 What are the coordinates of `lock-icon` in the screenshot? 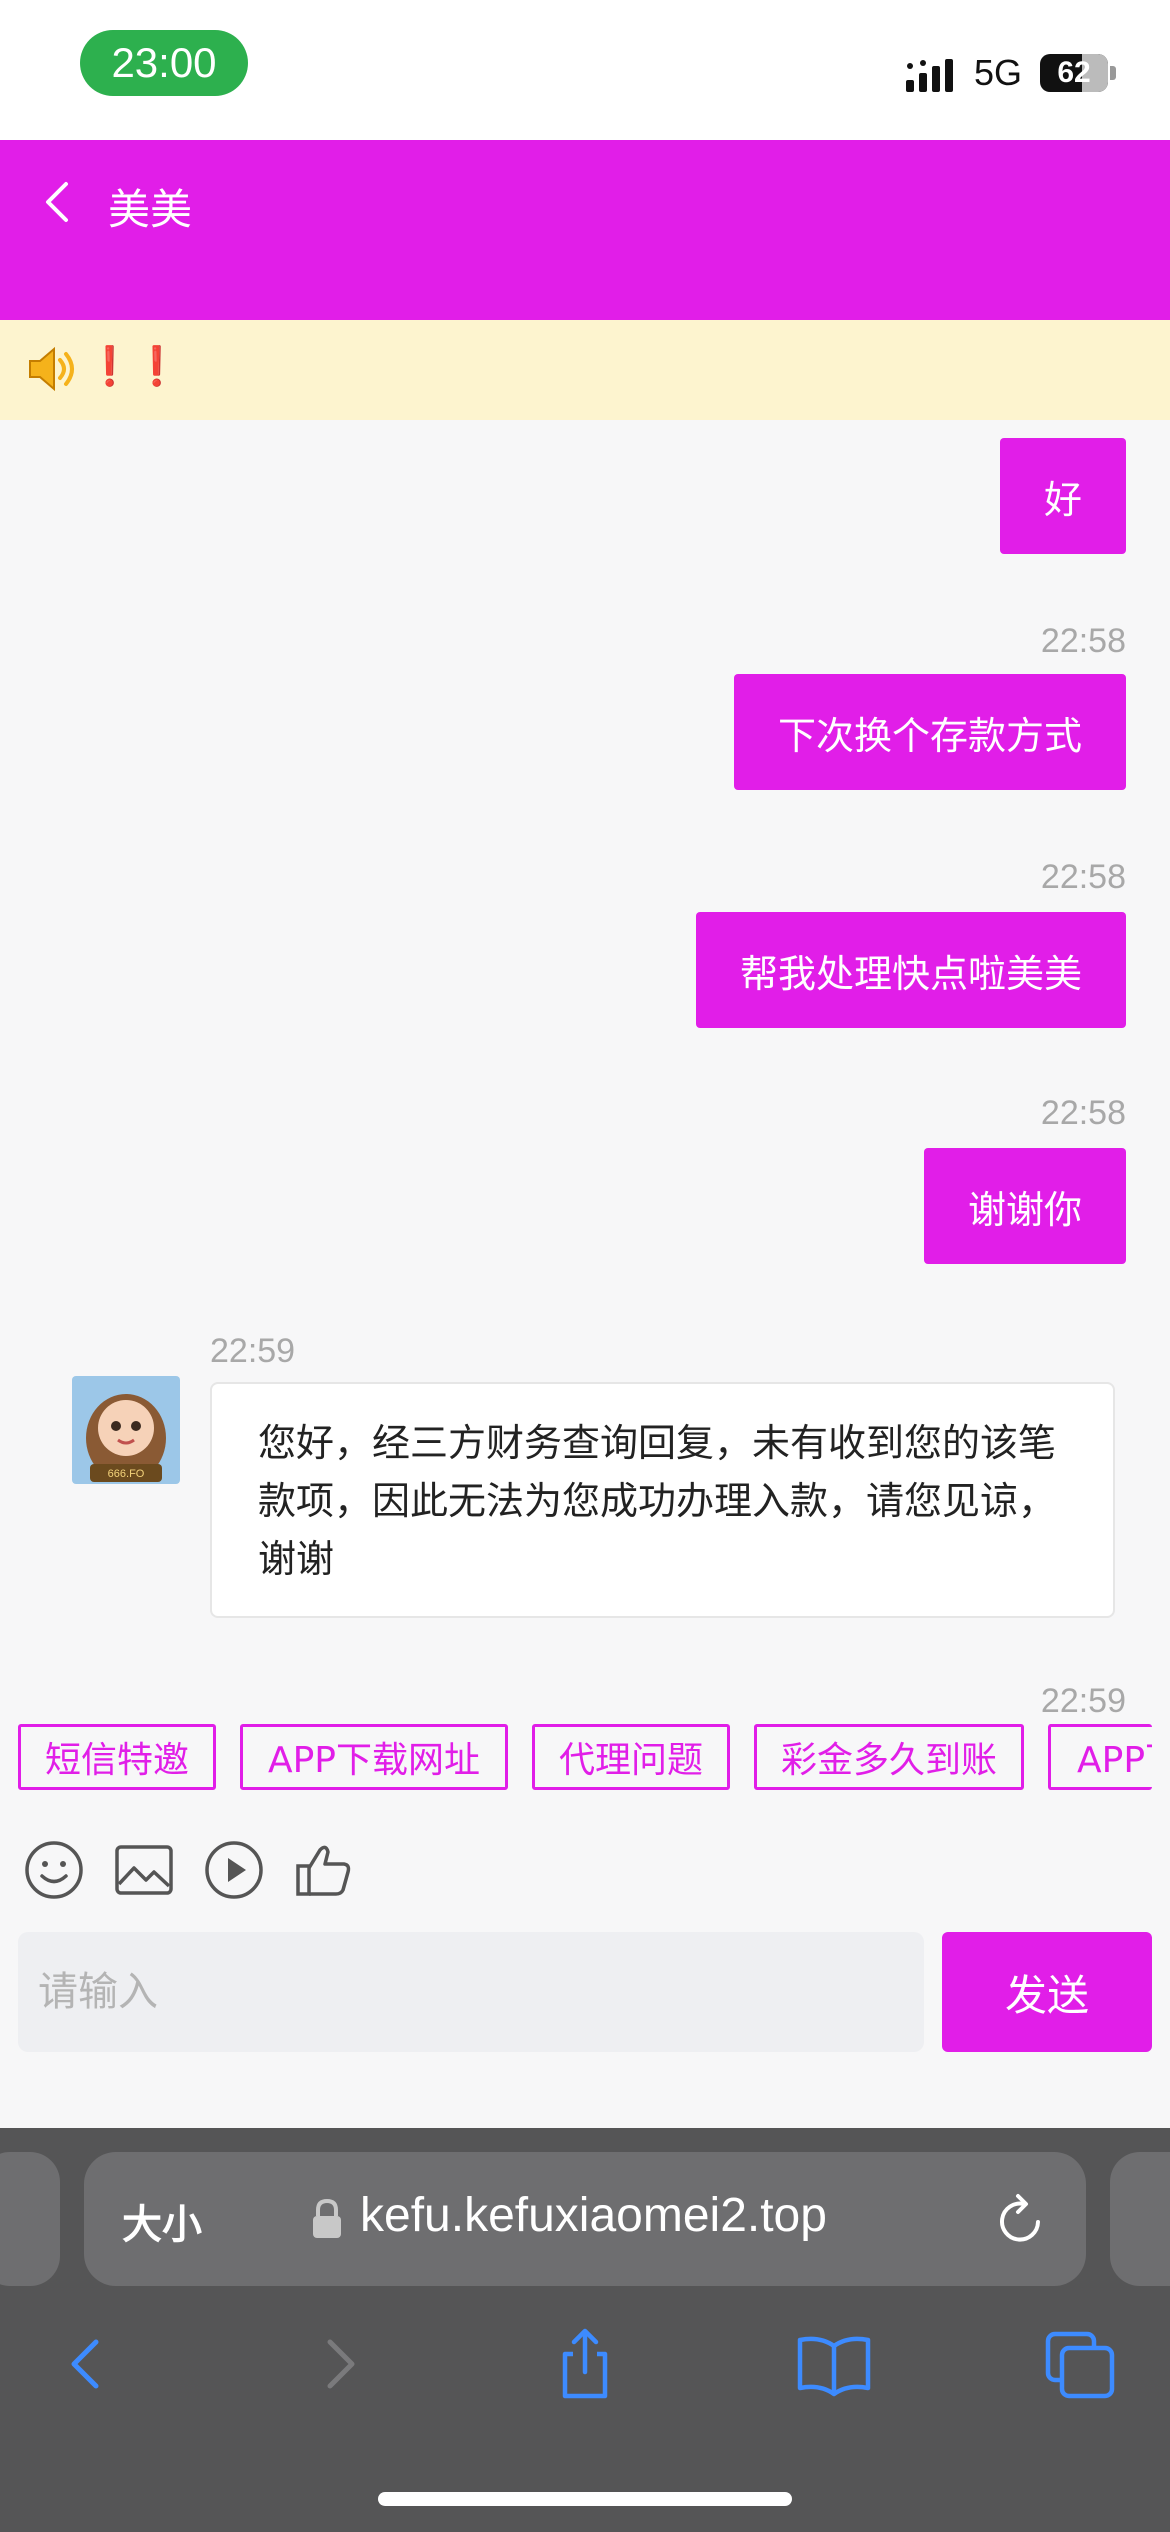 It's located at (327, 2218).